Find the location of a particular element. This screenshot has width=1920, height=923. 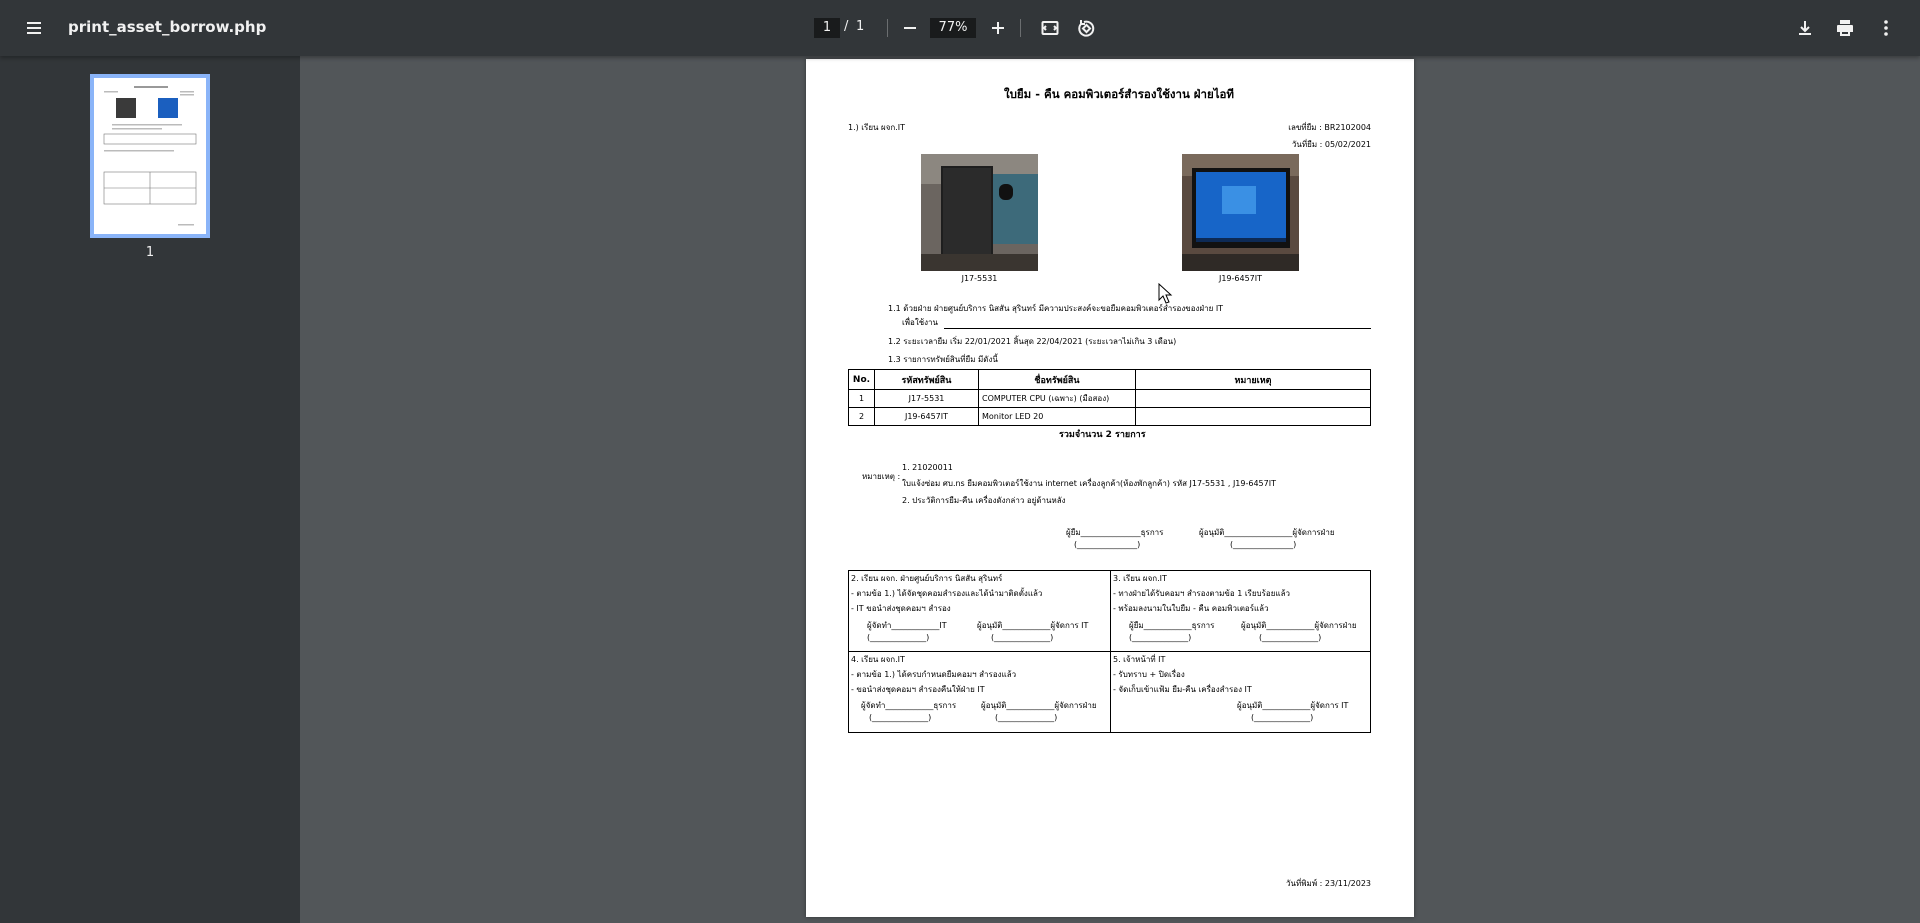

zoom-level-input: 77% is located at coordinates (953, 28).